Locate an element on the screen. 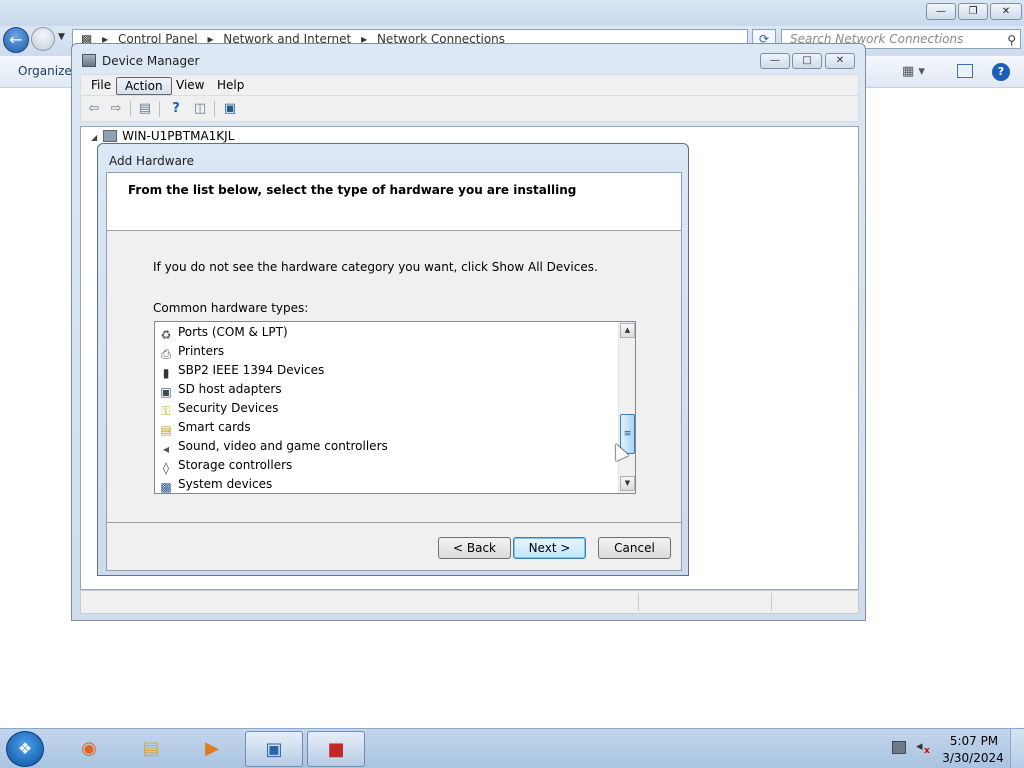 Image resolution: width=1024 pixels, height=768 pixels. printer-icon: ⎙ is located at coordinates (166, 354).